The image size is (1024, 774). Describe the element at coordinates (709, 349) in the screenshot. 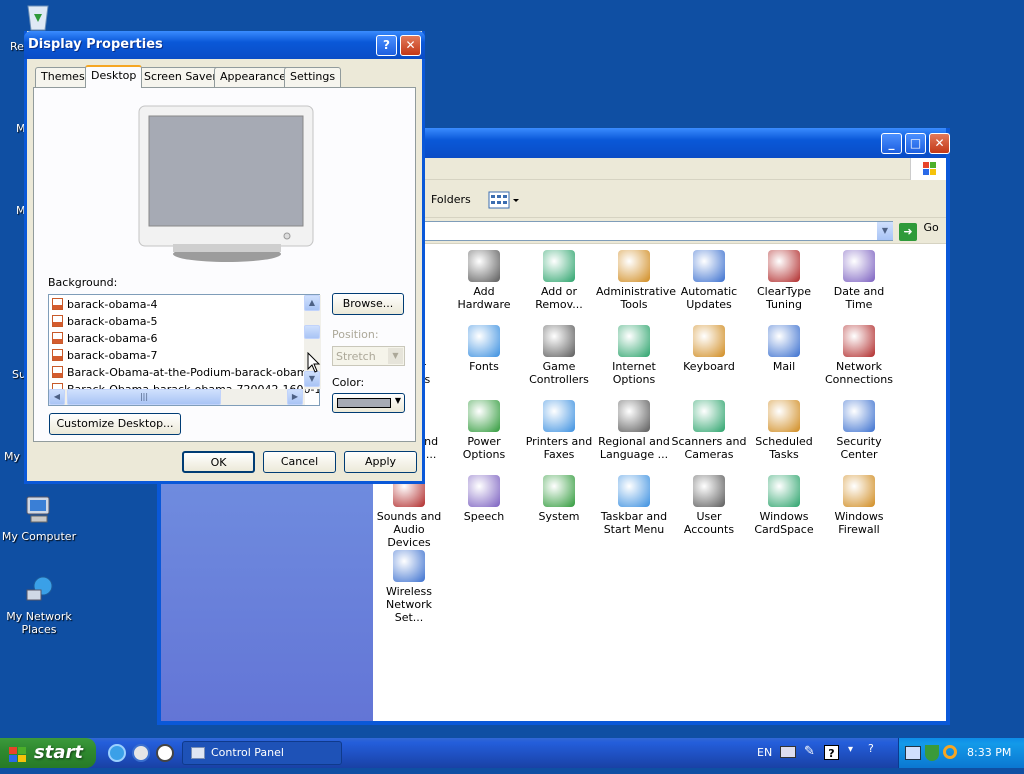

I see `cp-item-keyboard: Keyboard` at that location.